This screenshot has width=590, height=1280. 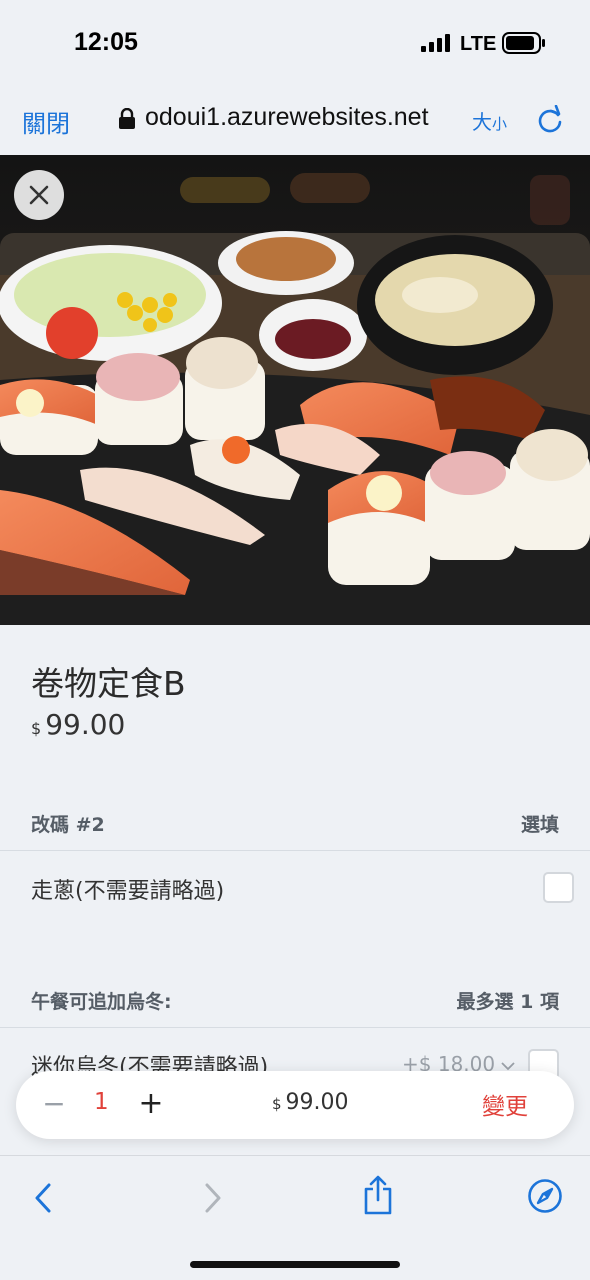 I want to click on close-icon, so click(x=39, y=195).